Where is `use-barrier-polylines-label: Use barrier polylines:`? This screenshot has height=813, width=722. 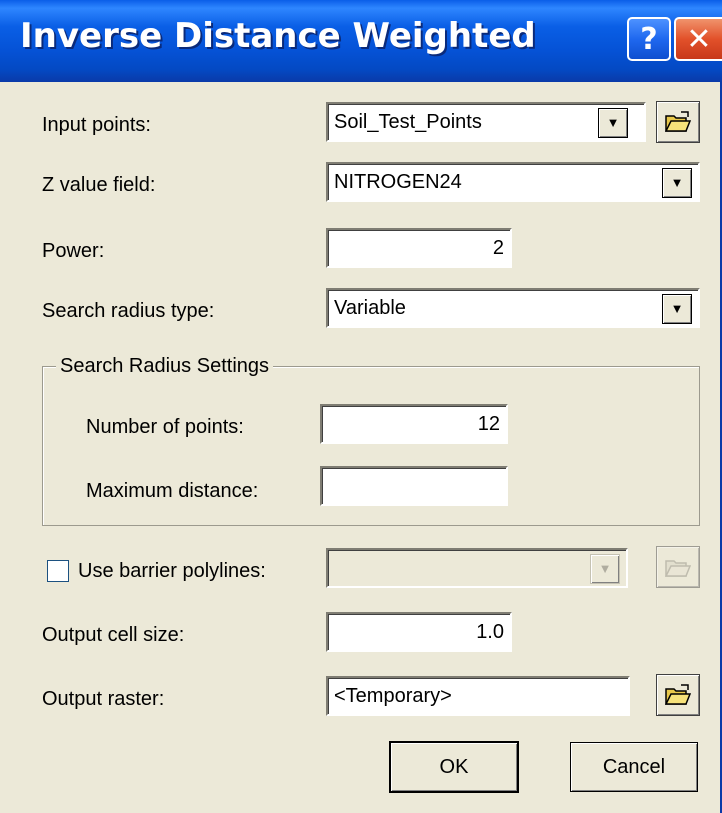
use-barrier-polylines-label: Use barrier polylines: is located at coordinates (172, 571).